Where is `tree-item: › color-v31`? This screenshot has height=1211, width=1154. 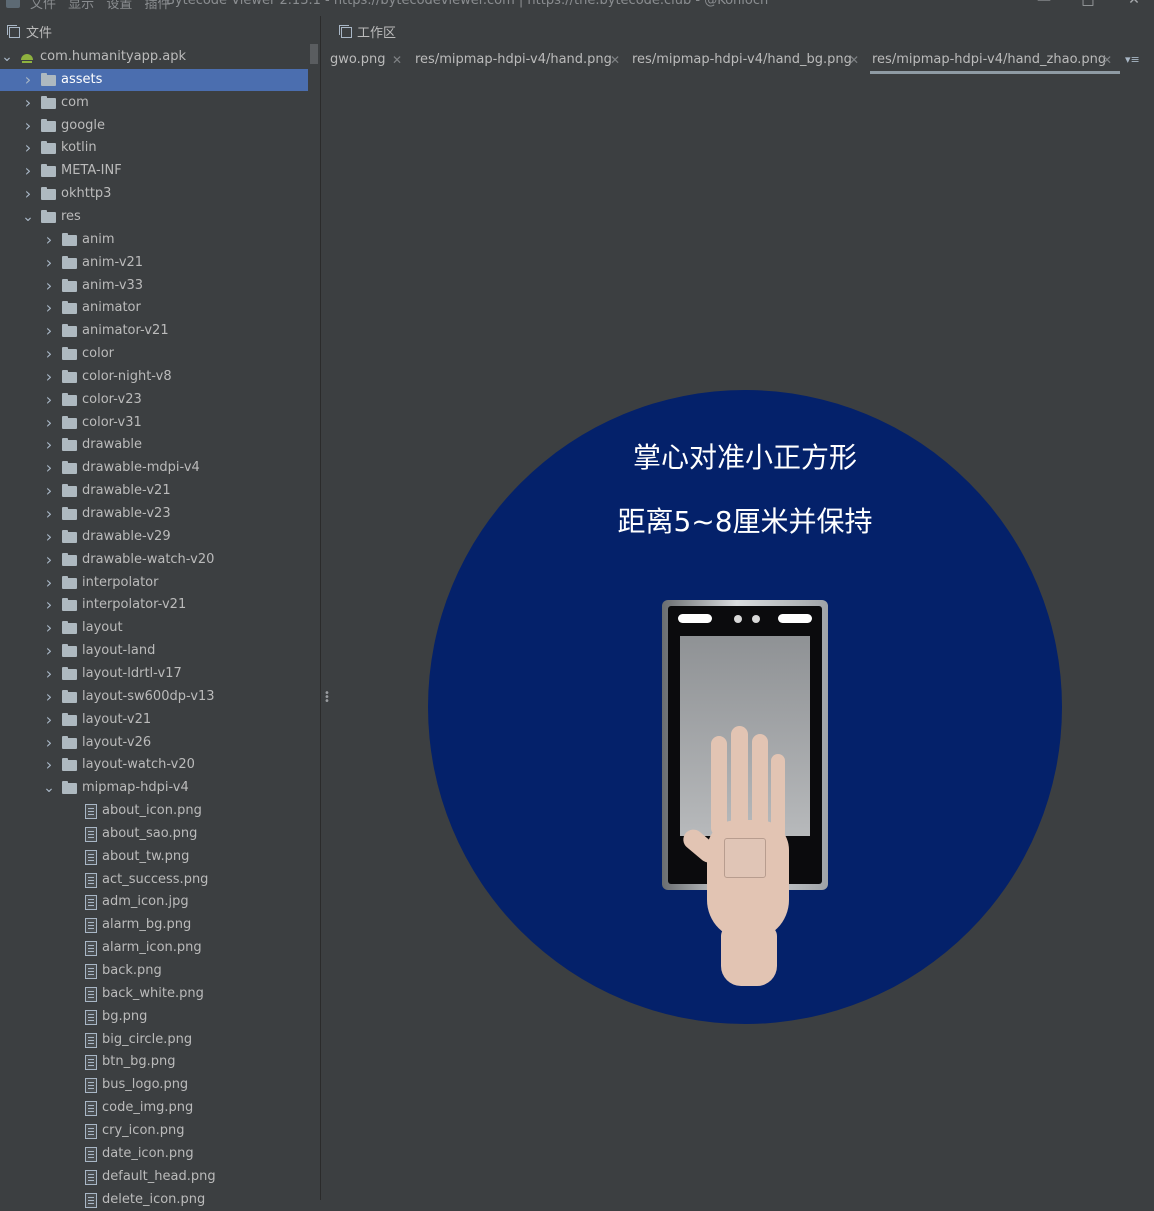 tree-item: › color-v31 is located at coordinates (154, 423).